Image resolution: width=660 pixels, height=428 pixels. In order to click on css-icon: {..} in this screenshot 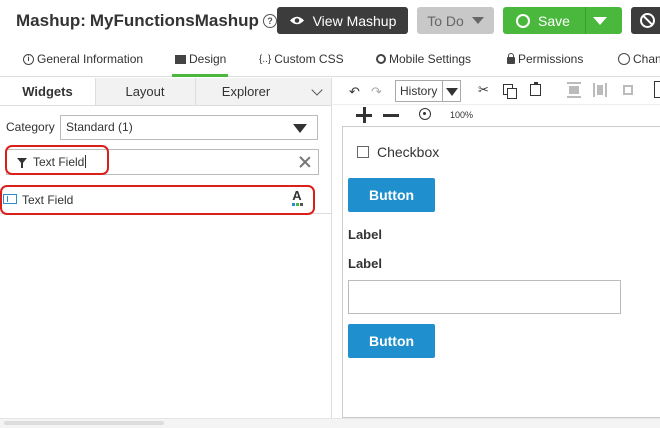, I will do `click(265, 59)`.